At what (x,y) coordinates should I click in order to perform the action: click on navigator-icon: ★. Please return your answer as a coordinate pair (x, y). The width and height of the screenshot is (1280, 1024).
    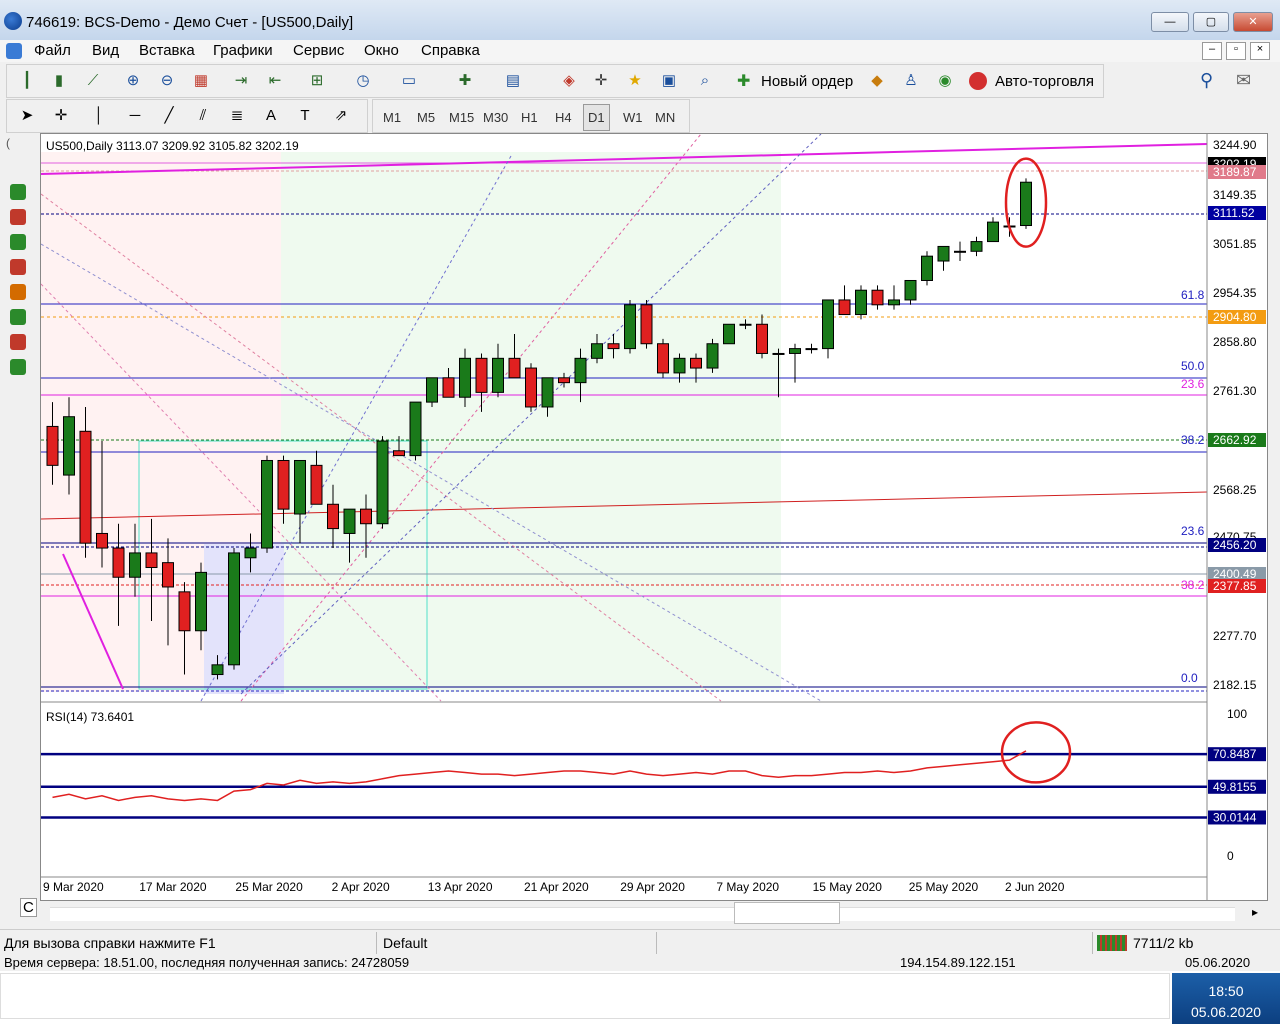
    Looking at the image, I should click on (635, 81).